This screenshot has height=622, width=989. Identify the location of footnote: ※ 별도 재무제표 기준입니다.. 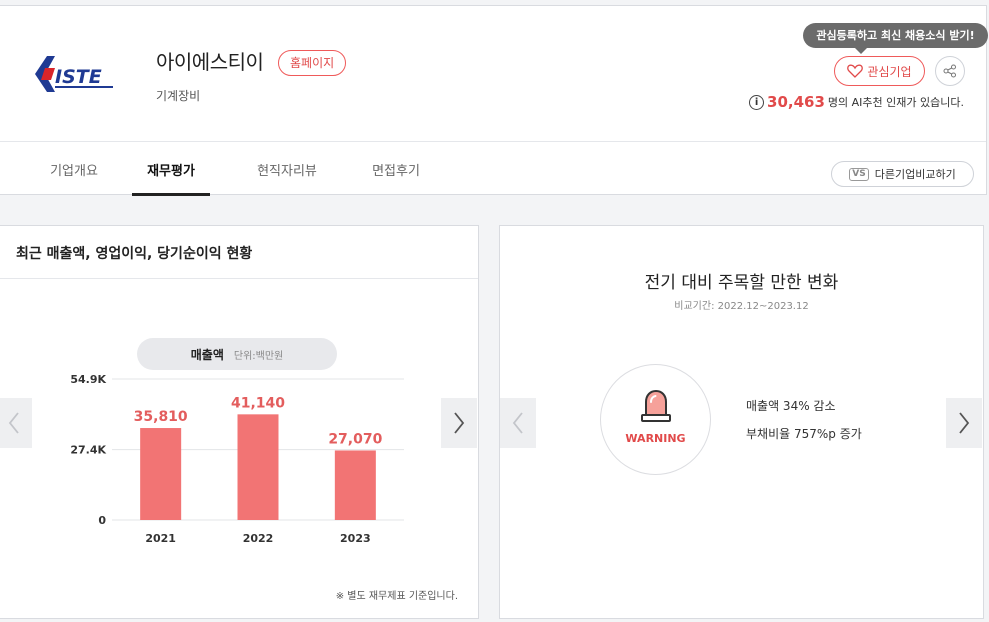
(396, 596).